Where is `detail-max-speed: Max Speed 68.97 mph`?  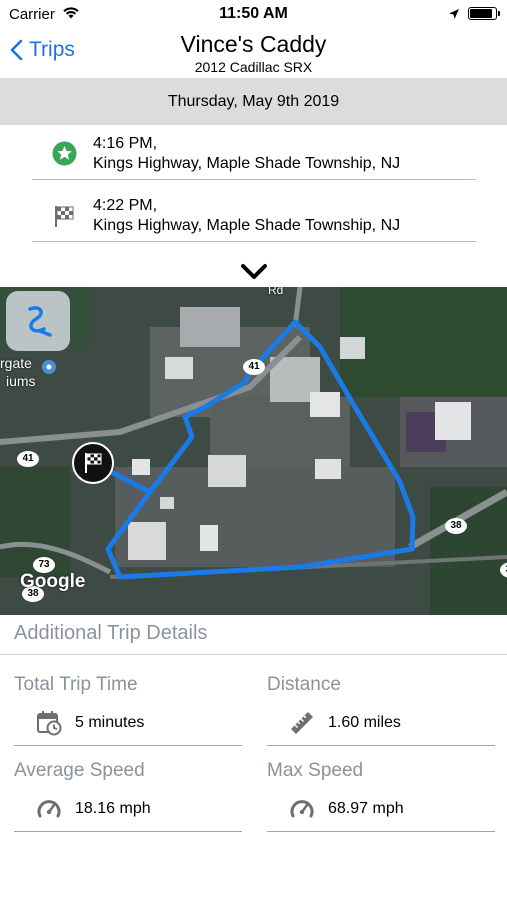
detail-max-speed: Max Speed 68.97 mph is located at coordinates (381, 796).